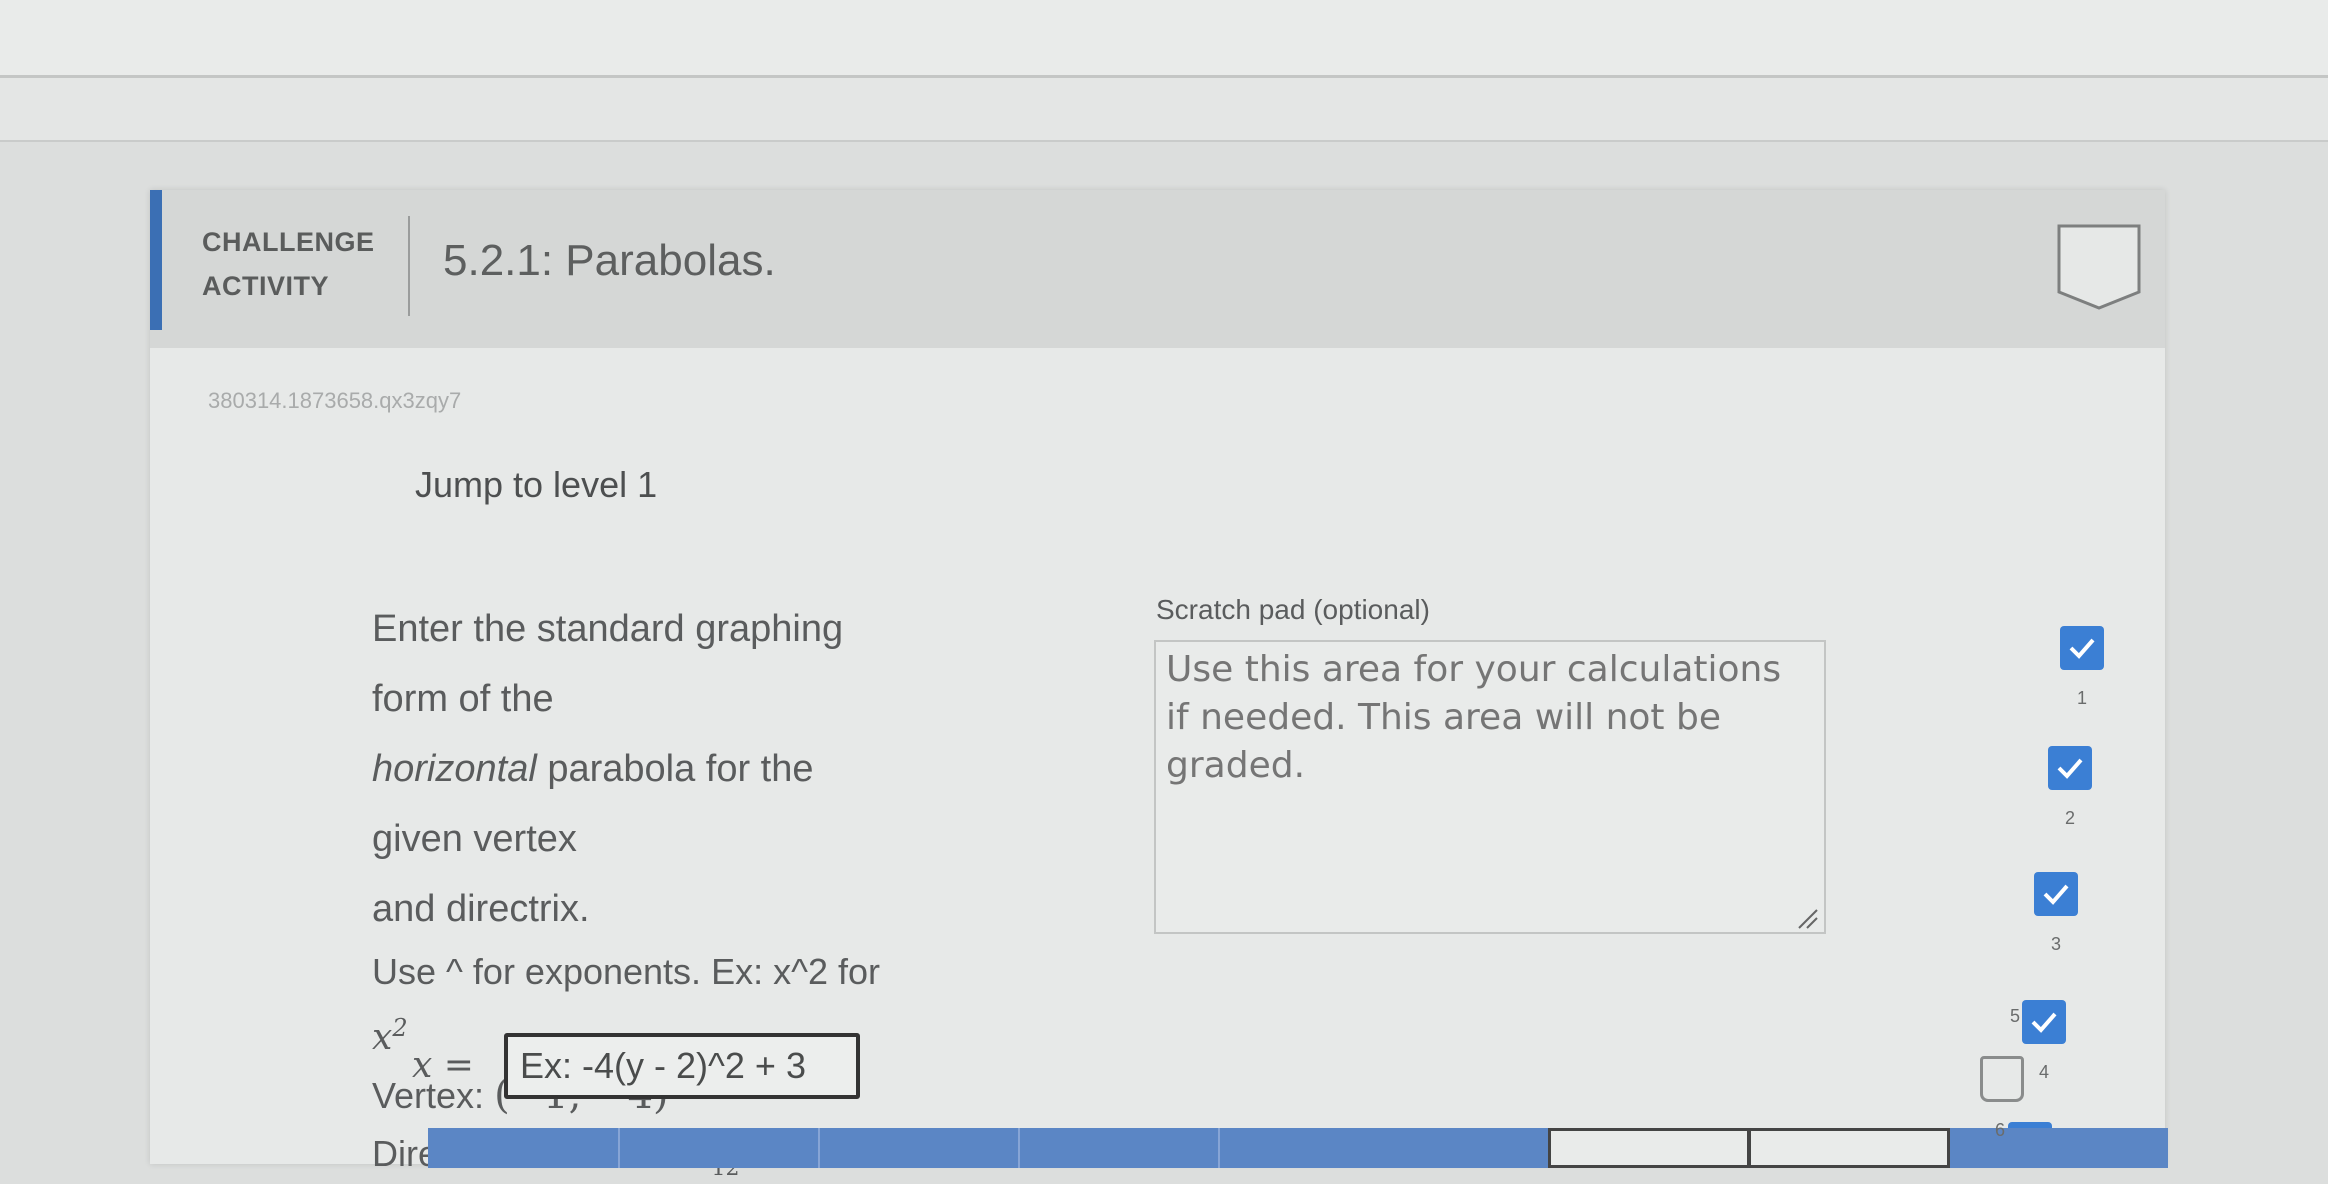 The image size is (2328, 1184). What do you see at coordinates (1164, 39) in the screenshot?
I see `browser-top-band` at bounding box center [1164, 39].